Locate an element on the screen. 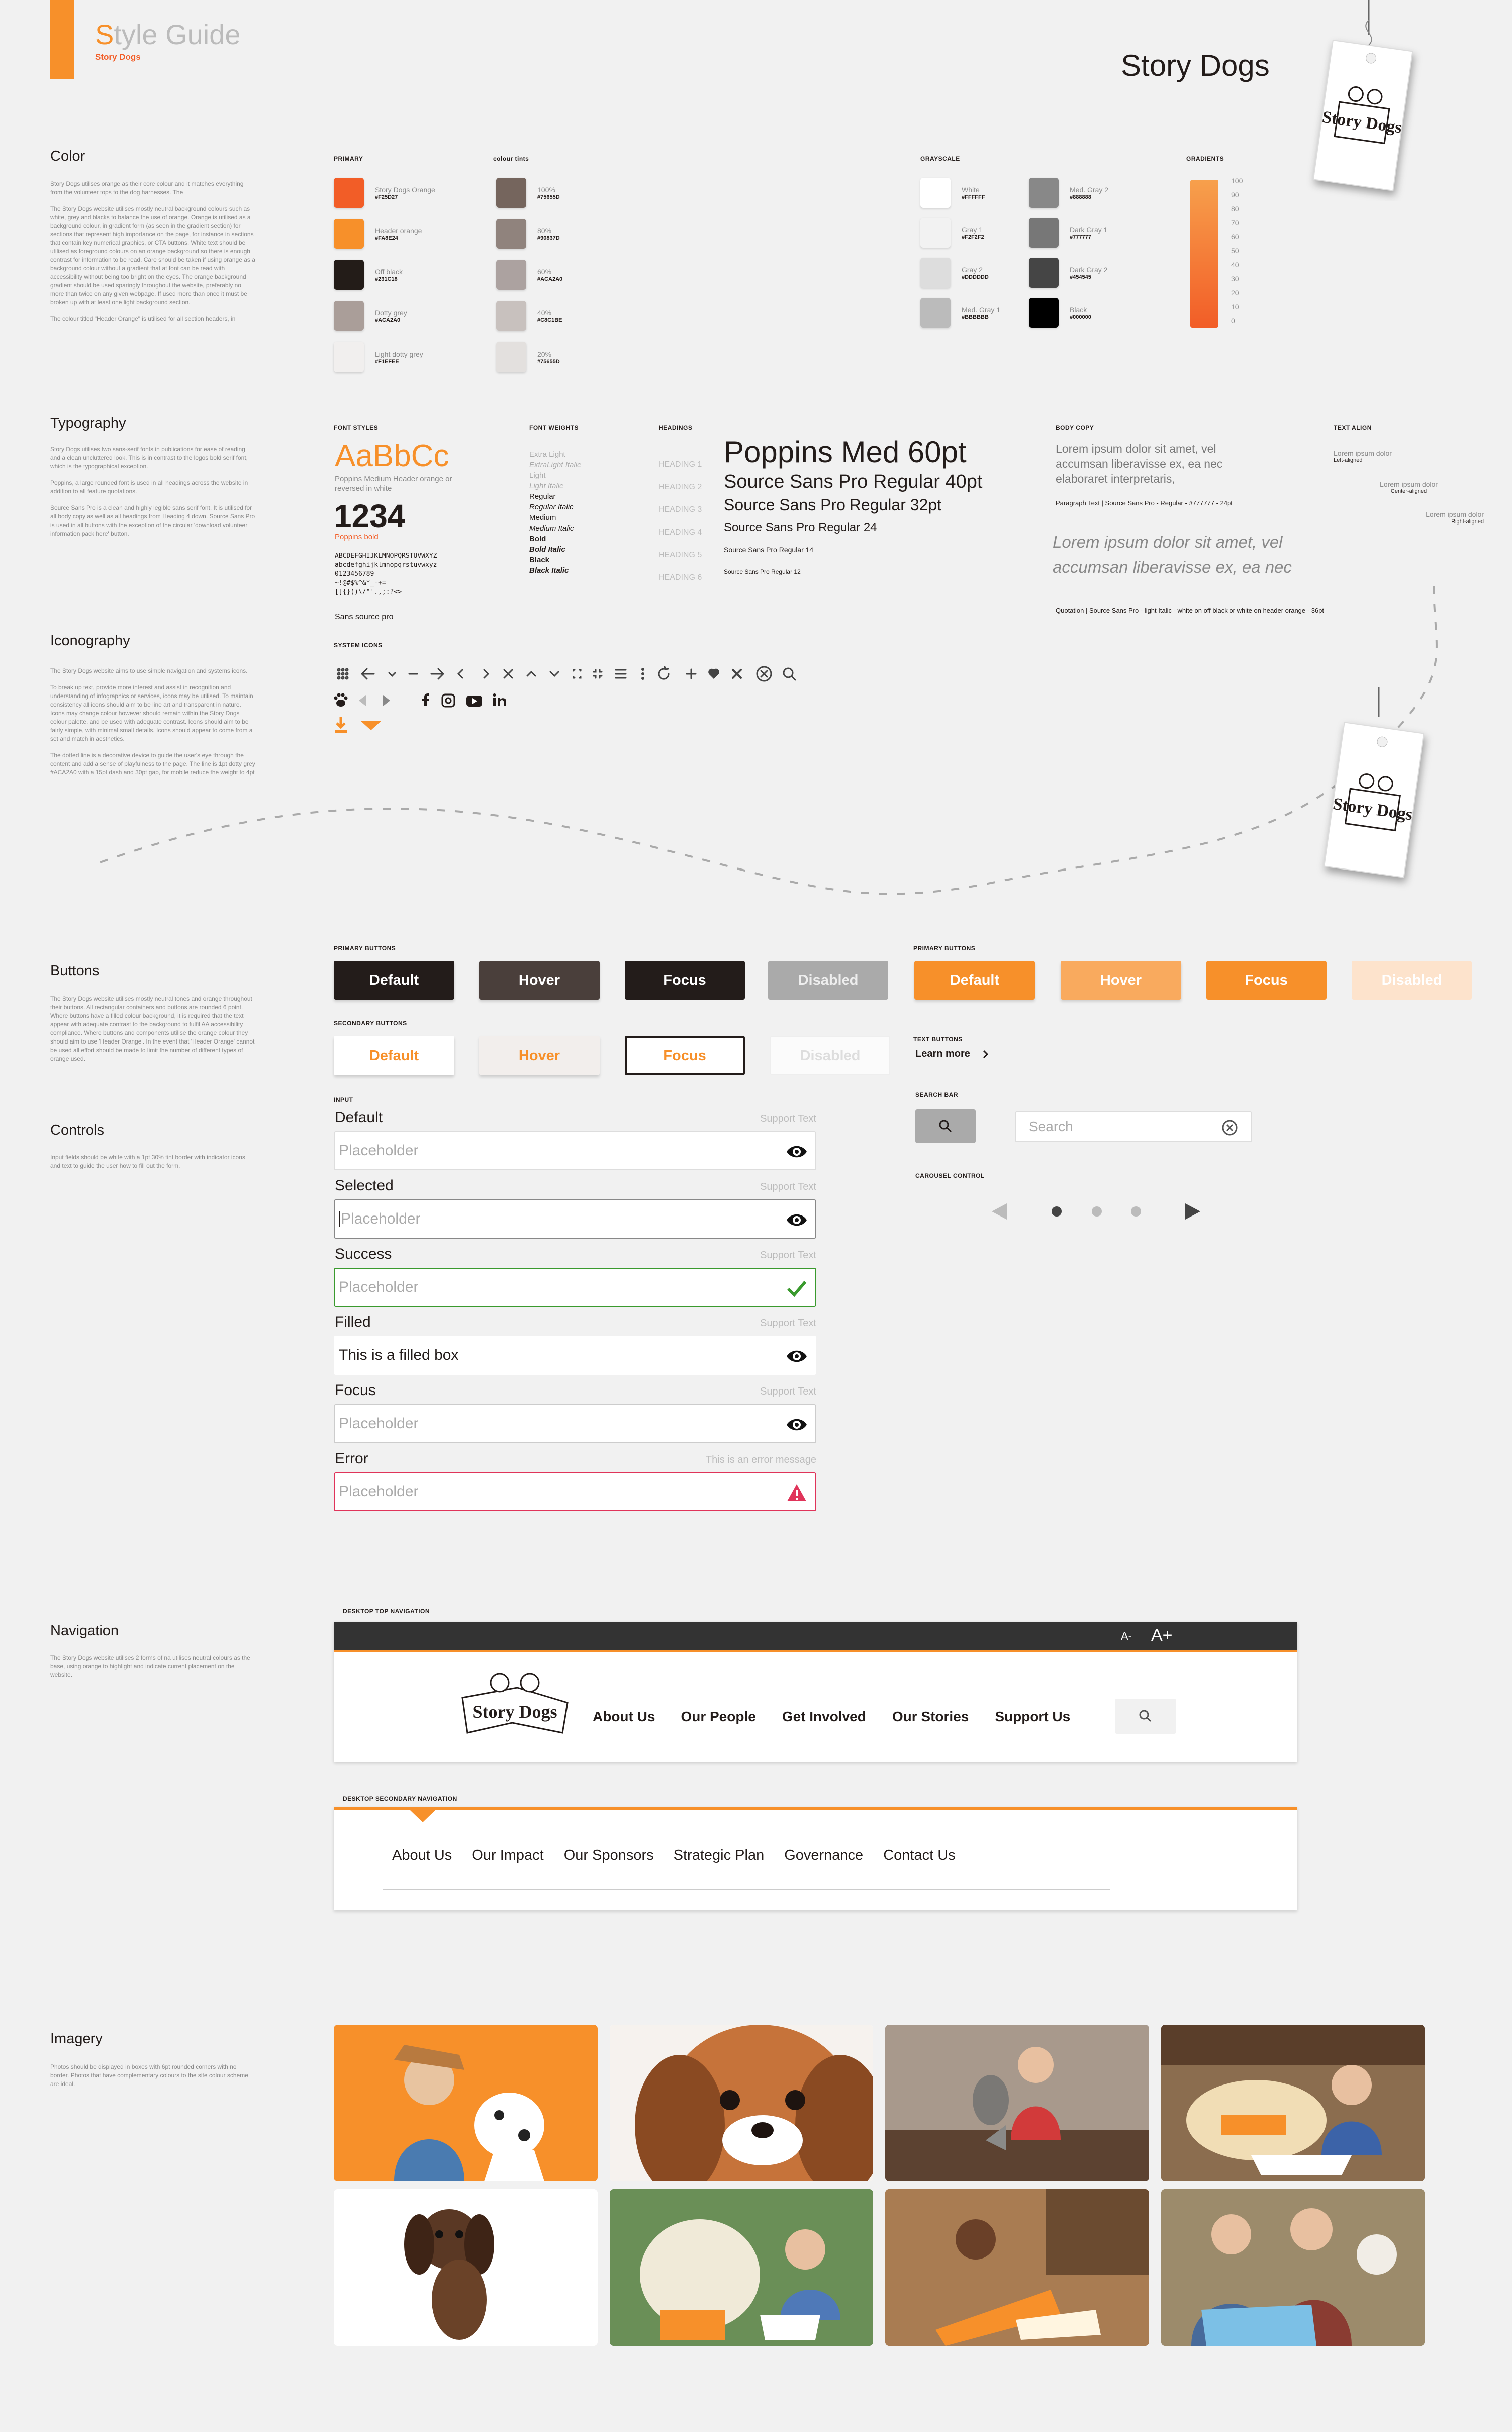 This screenshot has width=1512, height=2432. font-increase-button: A+ is located at coordinates (1162, 1635).